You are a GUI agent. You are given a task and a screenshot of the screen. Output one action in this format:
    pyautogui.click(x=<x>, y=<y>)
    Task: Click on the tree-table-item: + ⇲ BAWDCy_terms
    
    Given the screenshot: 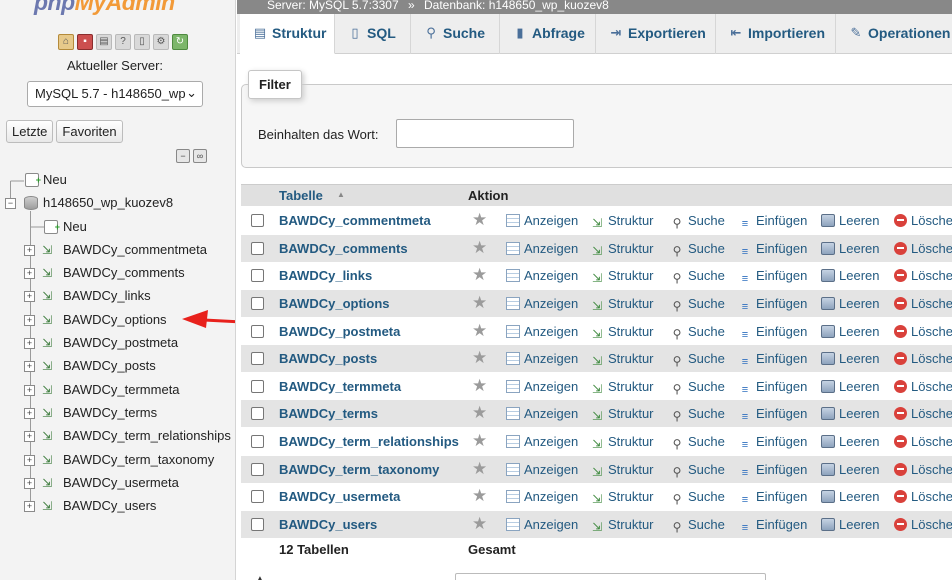 What is the action you would take?
    pyautogui.click(x=117, y=413)
    